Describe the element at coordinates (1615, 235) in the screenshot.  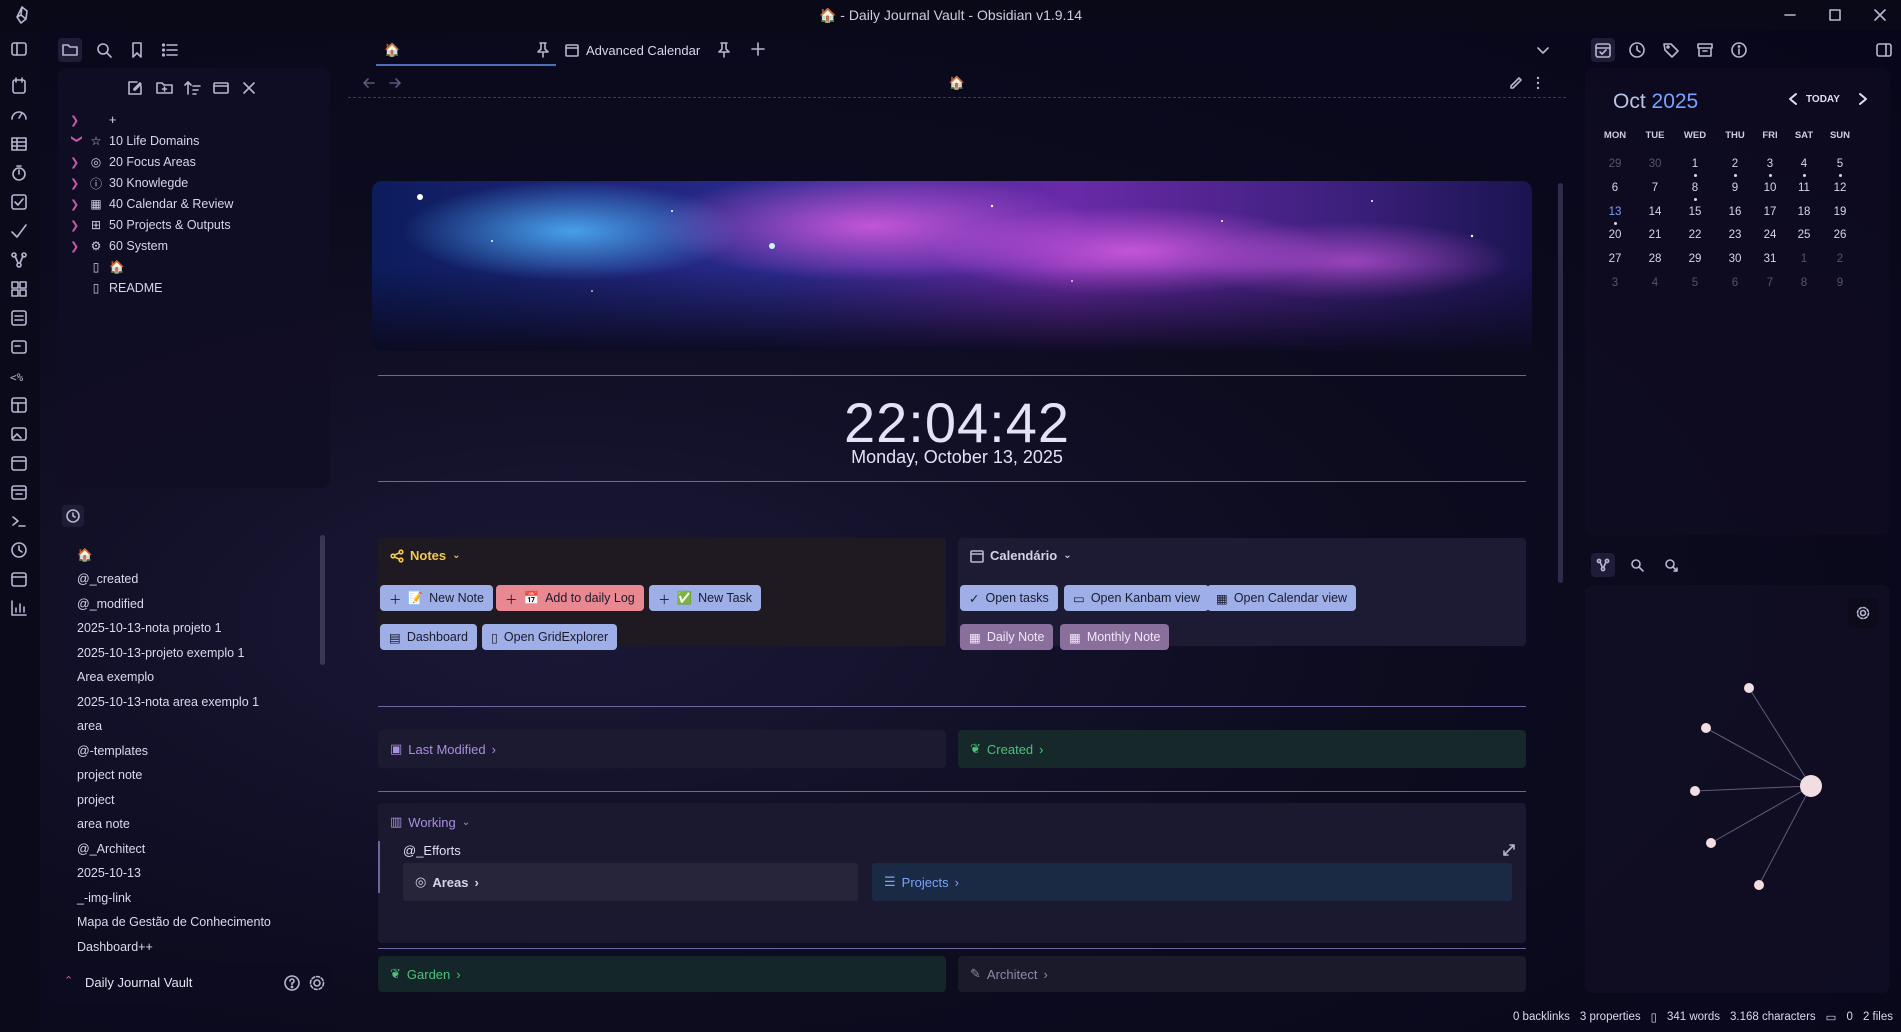
I see `calendar-day: 20` at that location.